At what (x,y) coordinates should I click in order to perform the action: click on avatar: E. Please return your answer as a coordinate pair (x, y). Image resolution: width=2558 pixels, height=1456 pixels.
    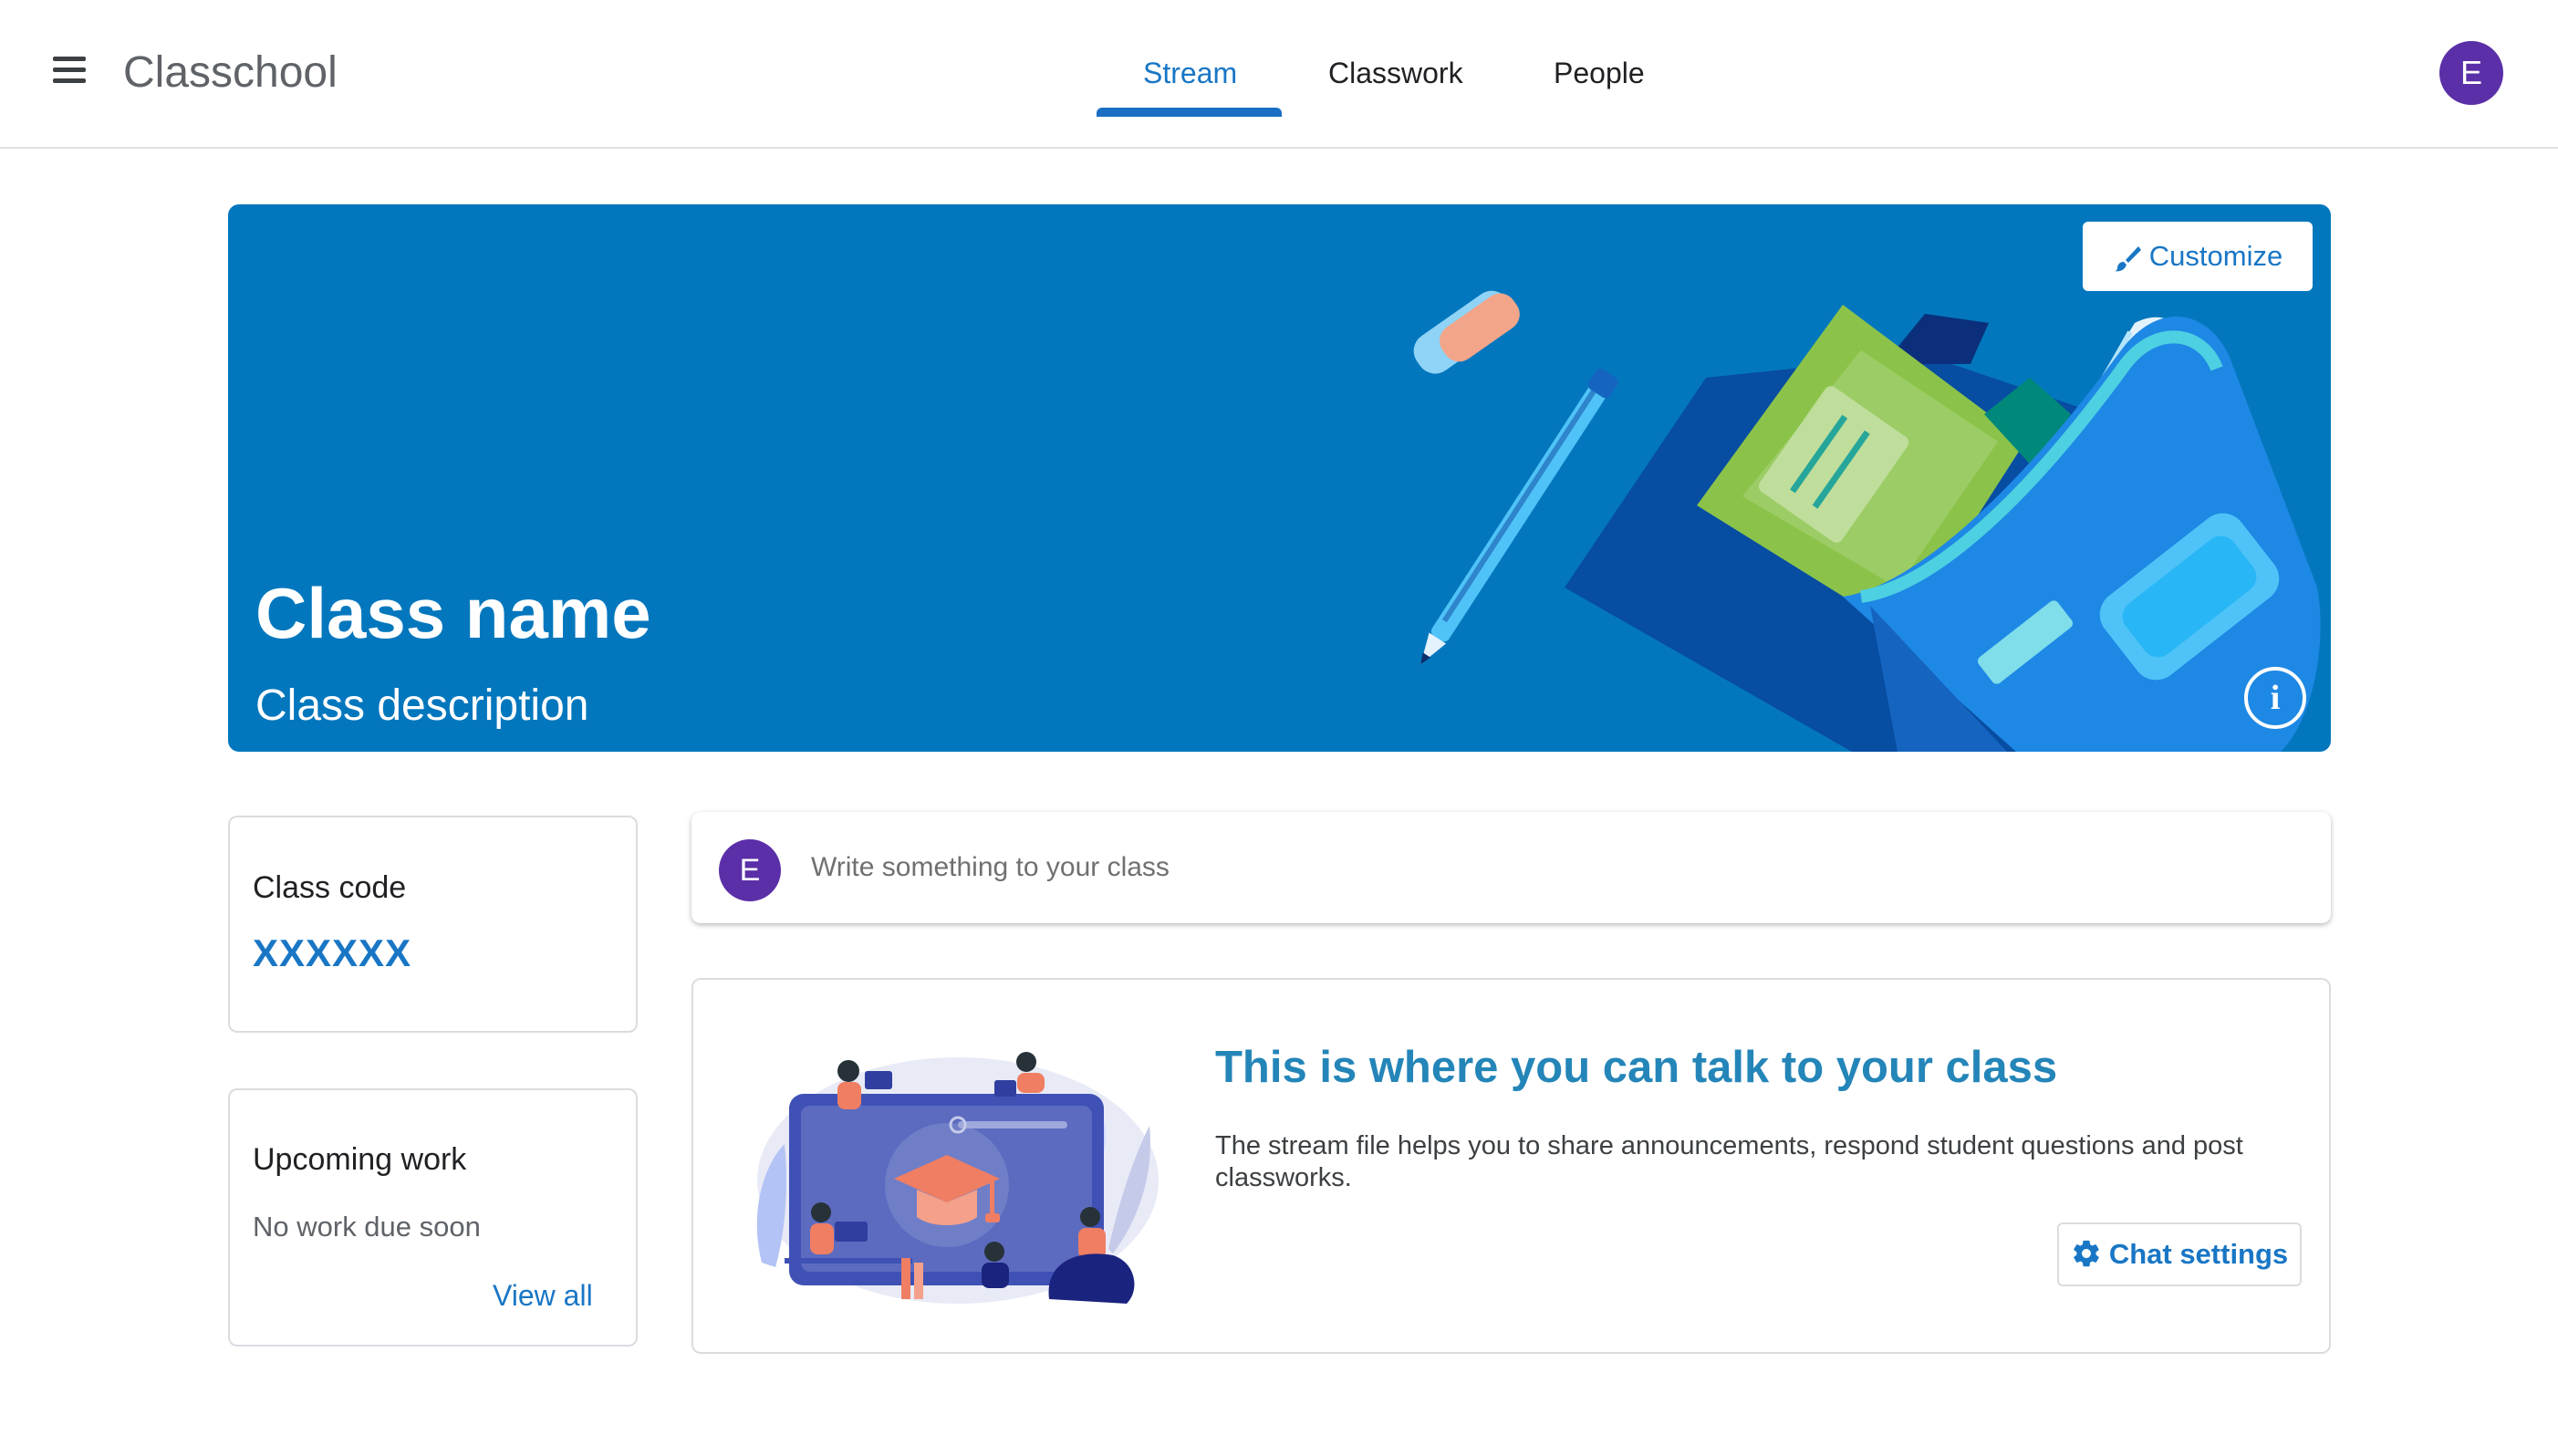
    Looking at the image, I should click on (750, 870).